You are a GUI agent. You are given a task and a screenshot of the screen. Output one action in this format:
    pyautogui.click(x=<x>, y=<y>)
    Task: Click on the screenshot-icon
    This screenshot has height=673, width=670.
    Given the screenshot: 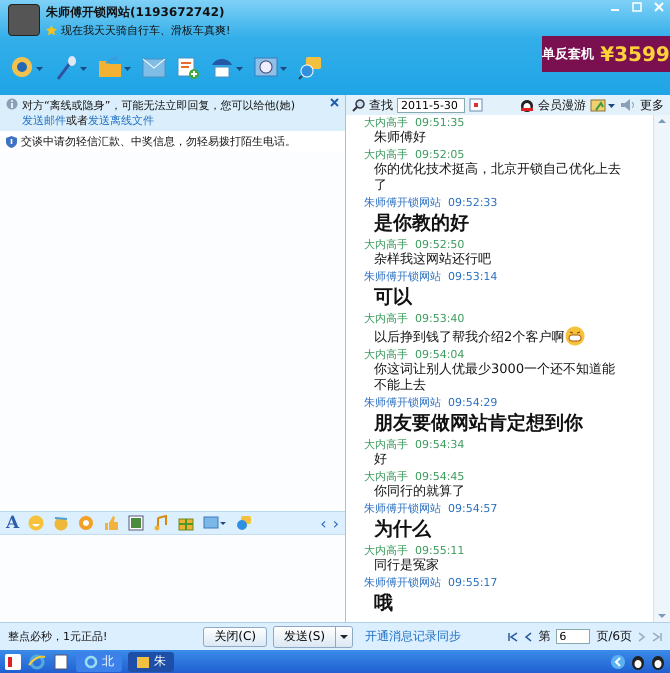 What is the action you would take?
    pyautogui.click(x=215, y=523)
    